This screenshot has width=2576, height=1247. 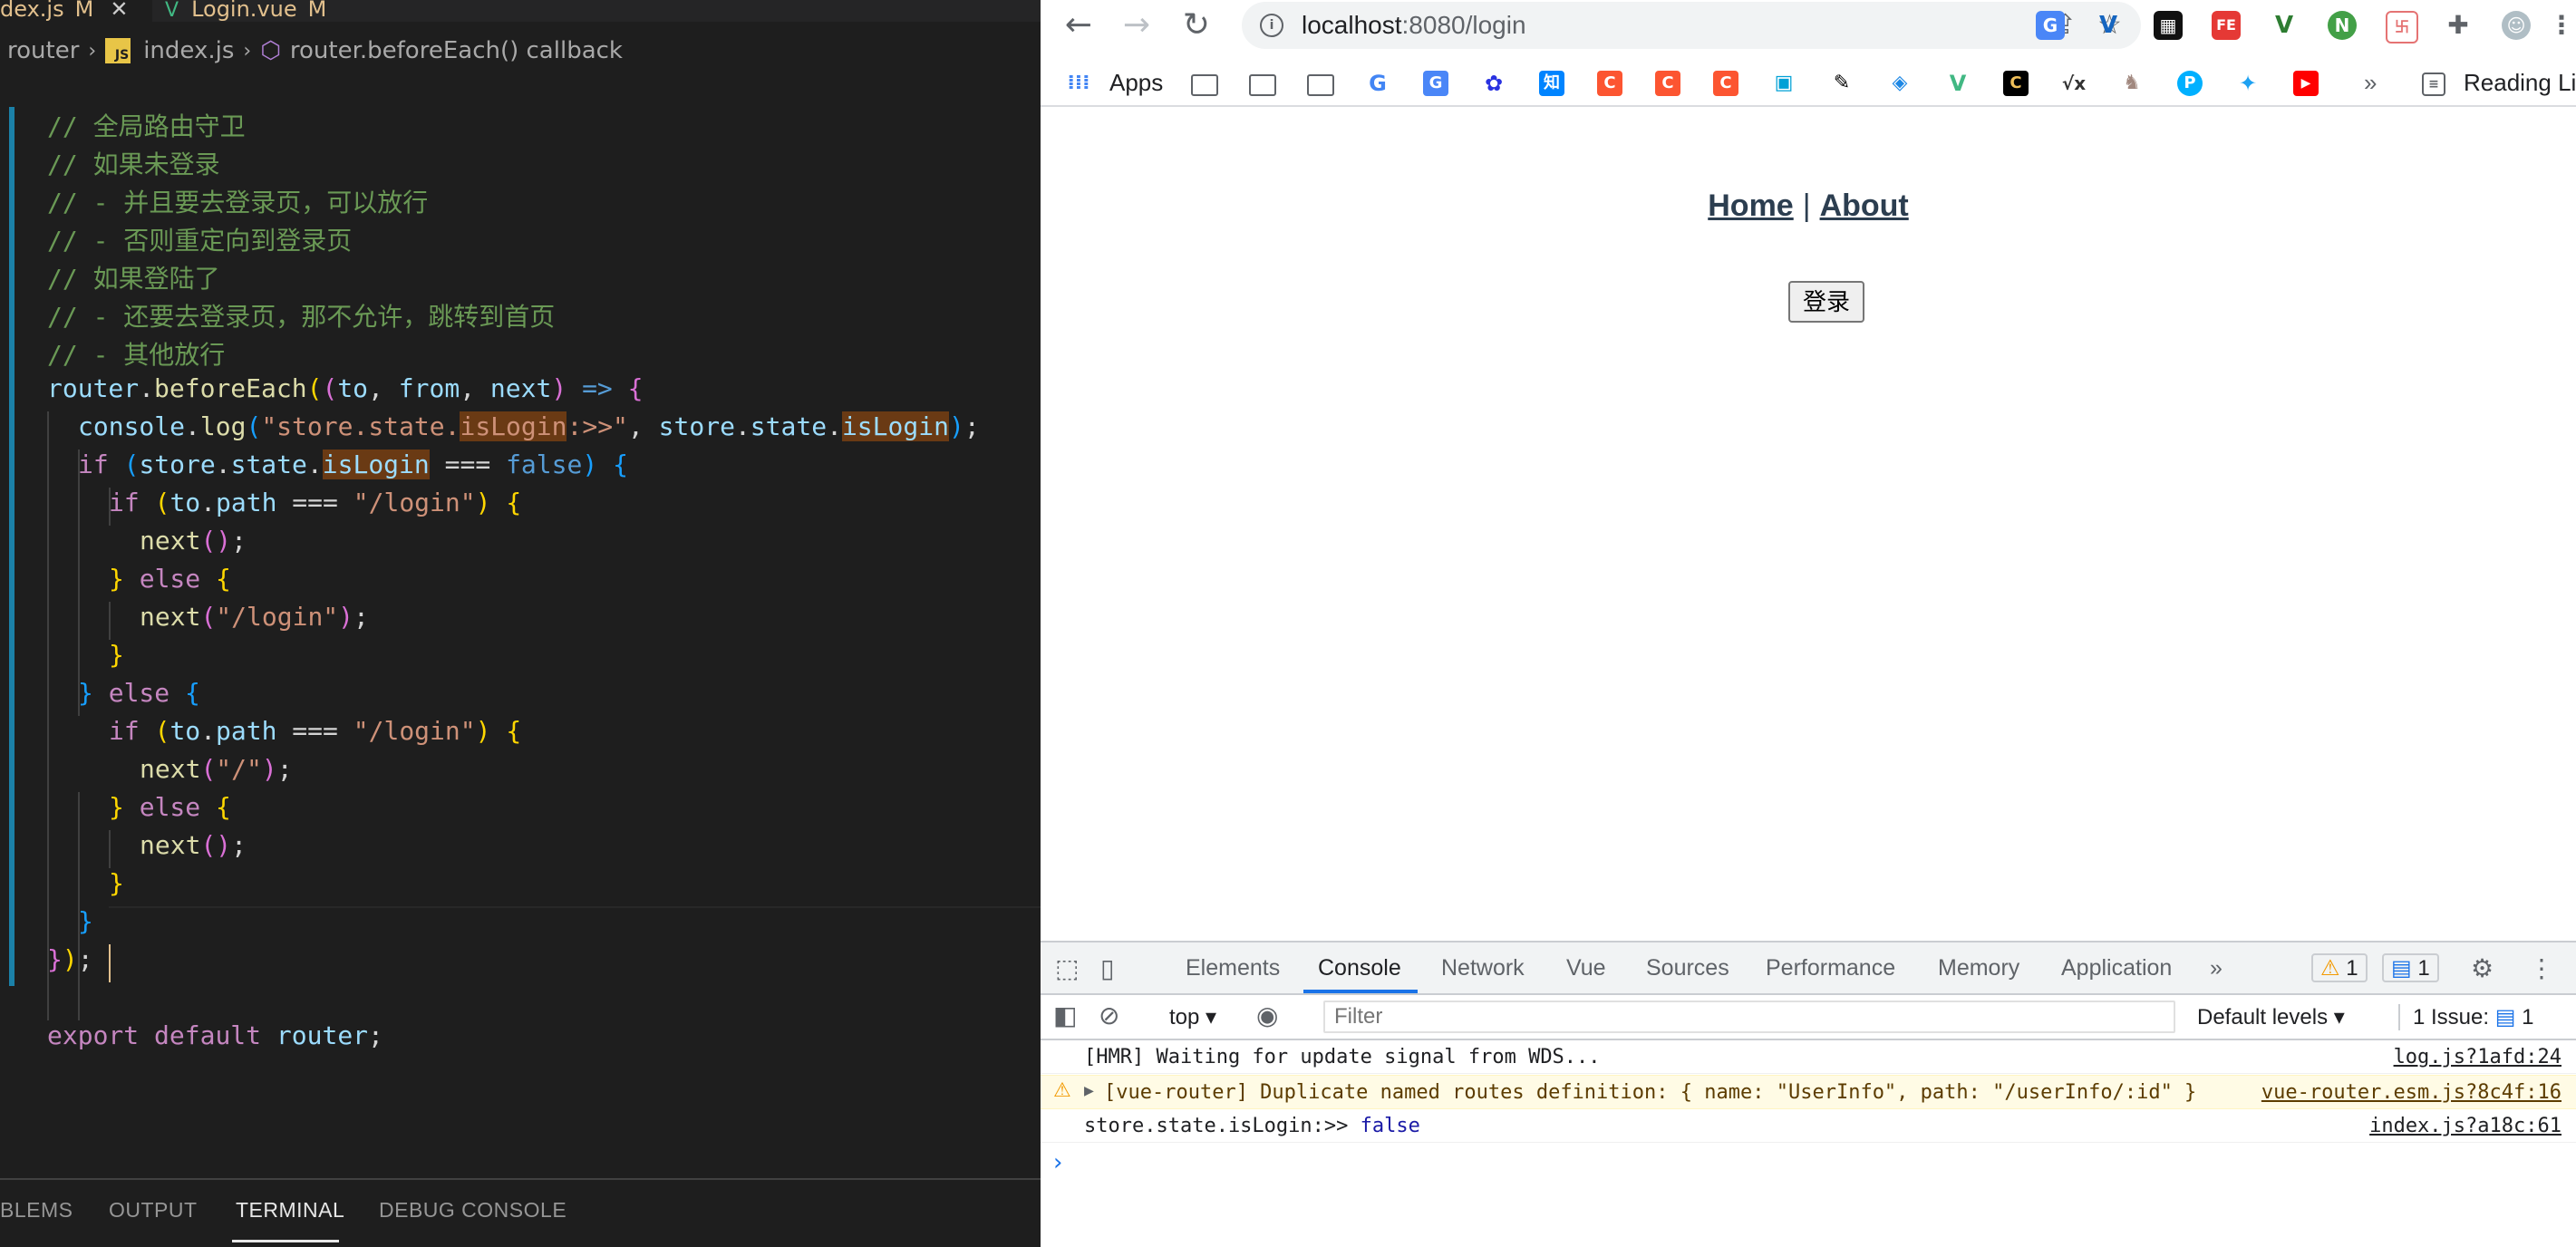 What do you see at coordinates (1551, 83) in the screenshot?
I see `zhihu-icon: 知` at bounding box center [1551, 83].